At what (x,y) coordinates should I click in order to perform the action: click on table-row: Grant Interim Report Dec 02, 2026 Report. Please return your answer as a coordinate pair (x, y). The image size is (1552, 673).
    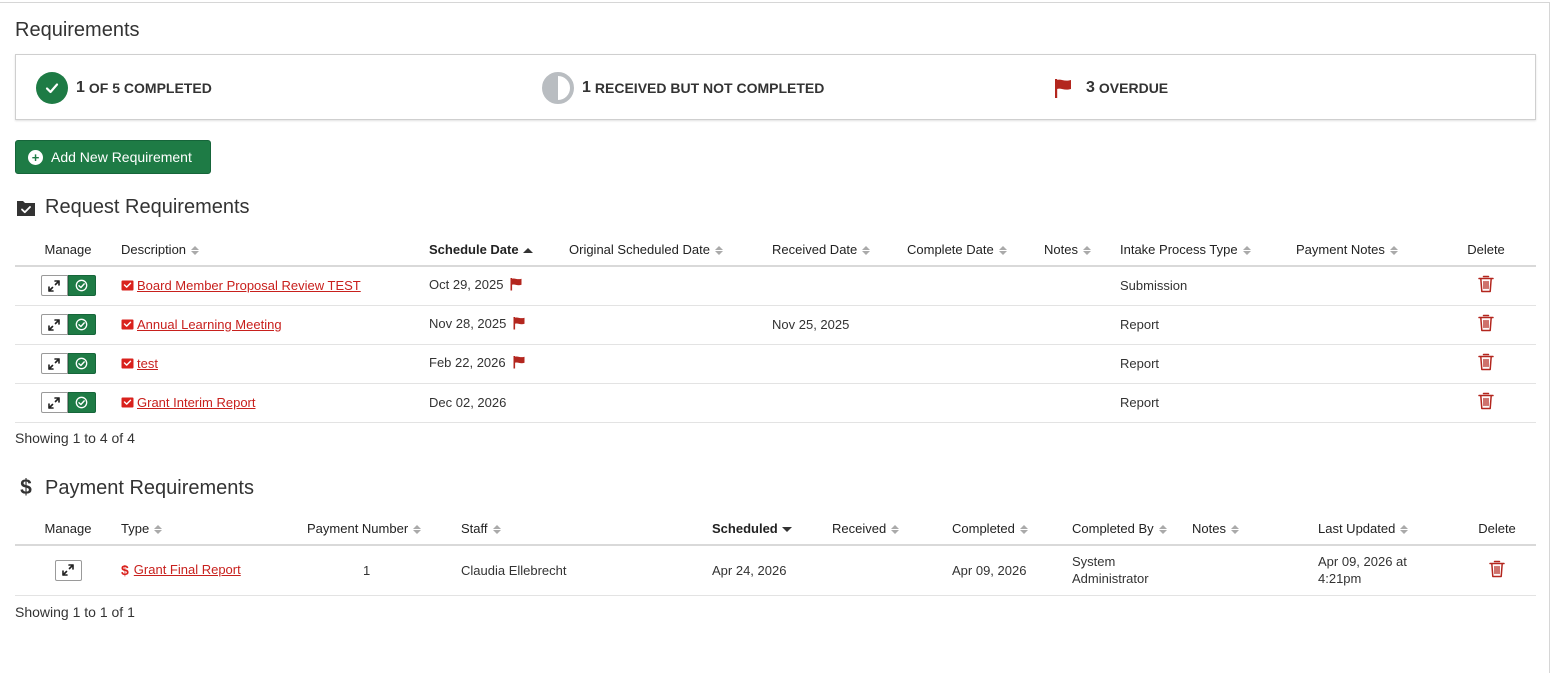
    Looking at the image, I should click on (775, 403).